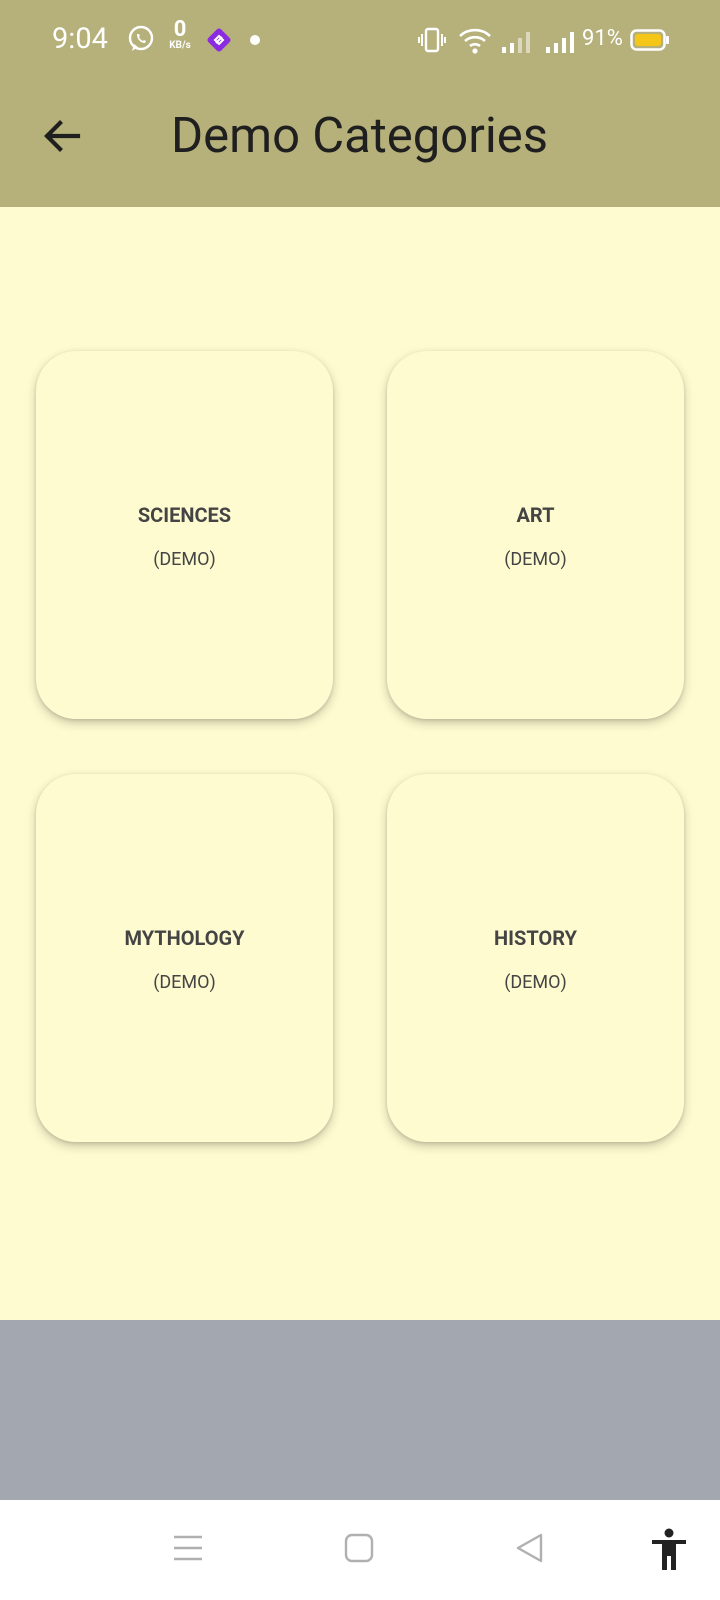 This screenshot has height=1600, width=720. What do you see at coordinates (602, 38) in the screenshot?
I see `battery-percent: 91%` at bounding box center [602, 38].